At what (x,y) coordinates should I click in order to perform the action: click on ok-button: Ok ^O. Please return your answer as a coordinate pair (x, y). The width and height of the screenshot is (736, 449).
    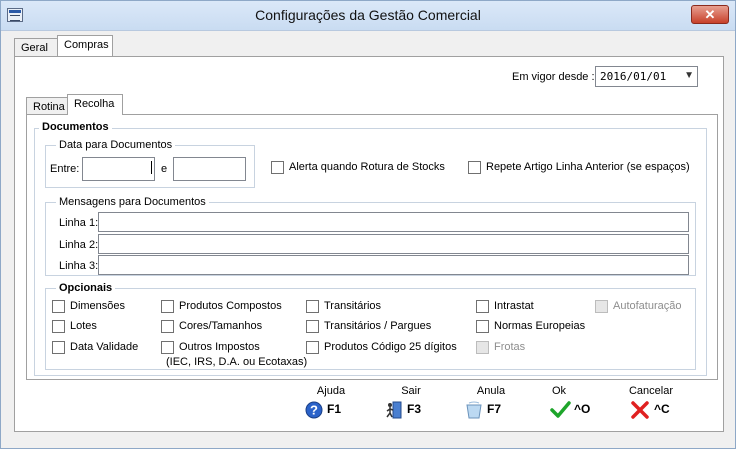
    Looking at the image, I should click on (571, 405).